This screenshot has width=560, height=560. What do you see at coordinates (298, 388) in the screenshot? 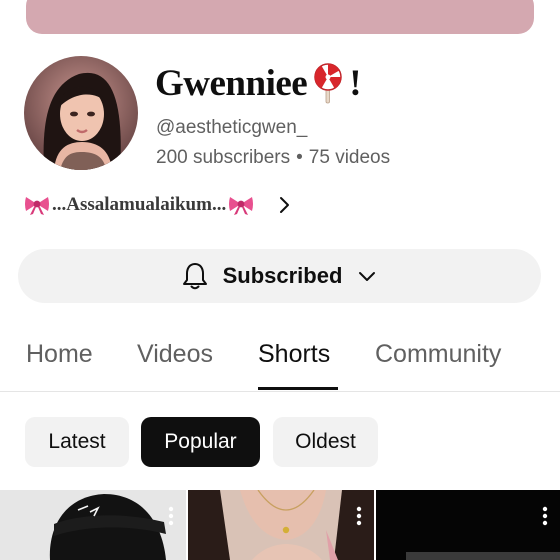
I see `active-tab-indicator` at bounding box center [298, 388].